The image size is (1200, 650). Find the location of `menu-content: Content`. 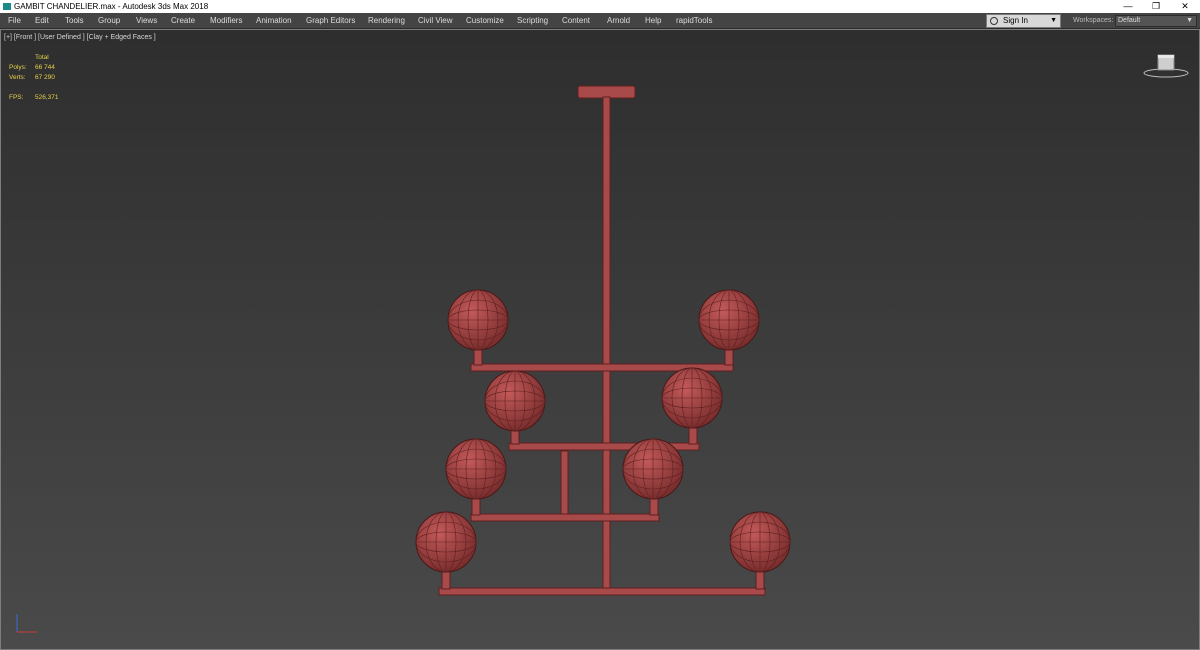

menu-content: Content is located at coordinates (576, 20).